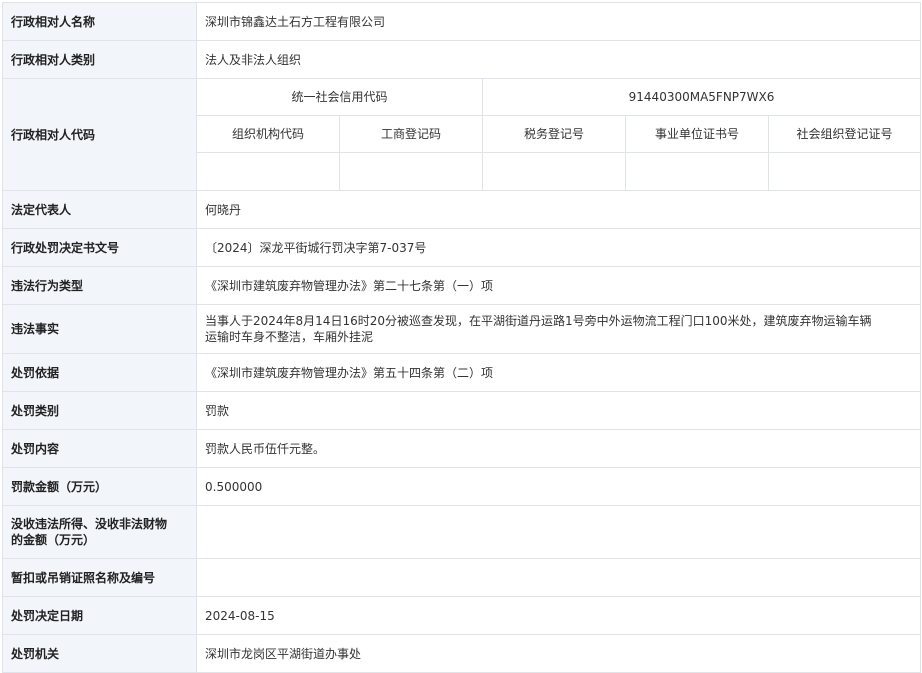 Image resolution: width=922 pixels, height=673 pixels. I want to click on violation-type-value: 《深圳市建筑废弃物管理办法》第二十七条第（一）项, so click(558, 285).